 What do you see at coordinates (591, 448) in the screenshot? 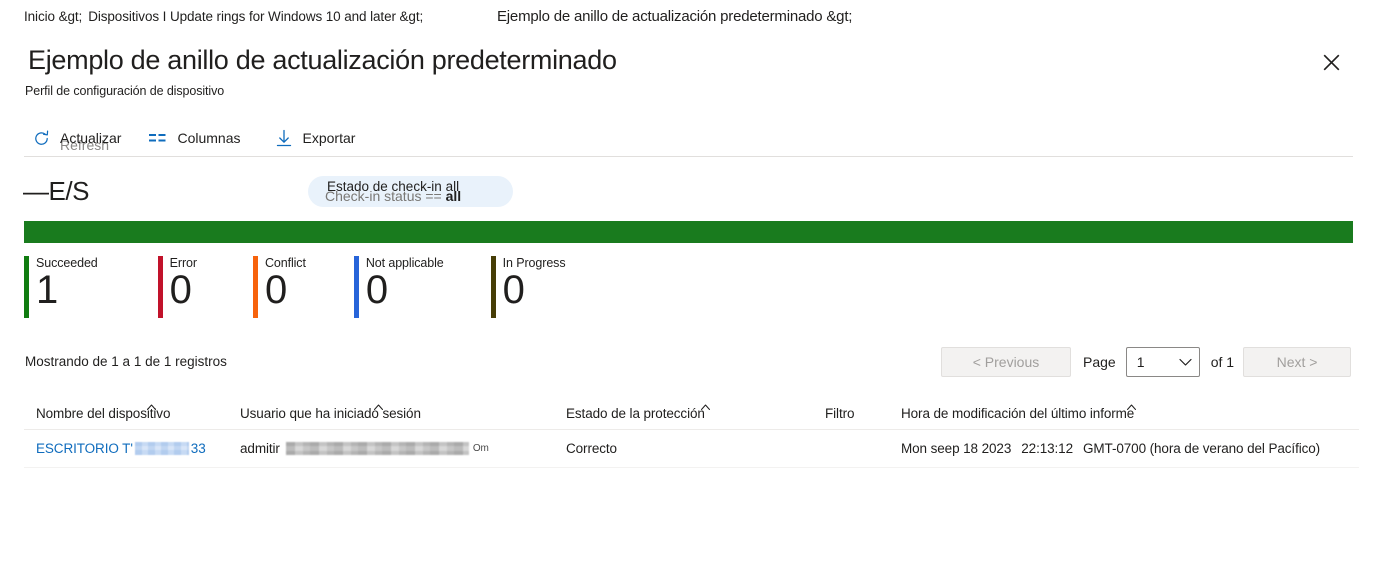
I see `cell-protection-status: Correcto` at bounding box center [591, 448].